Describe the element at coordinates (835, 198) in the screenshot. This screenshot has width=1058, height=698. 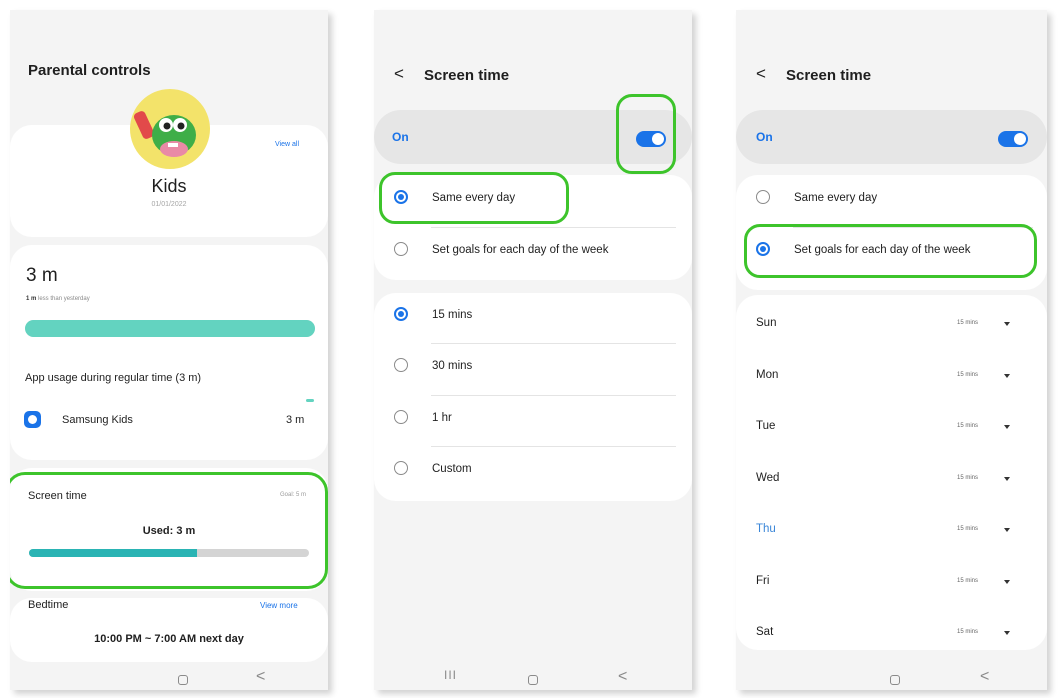
I see `option-same-every-day: Same every day` at that location.